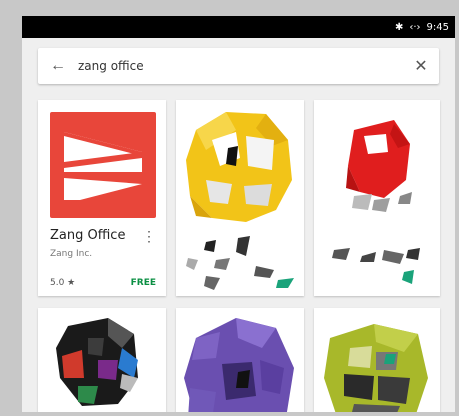  Describe the element at coordinates (421, 66) in the screenshot. I see `close-icon: ✕` at that location.